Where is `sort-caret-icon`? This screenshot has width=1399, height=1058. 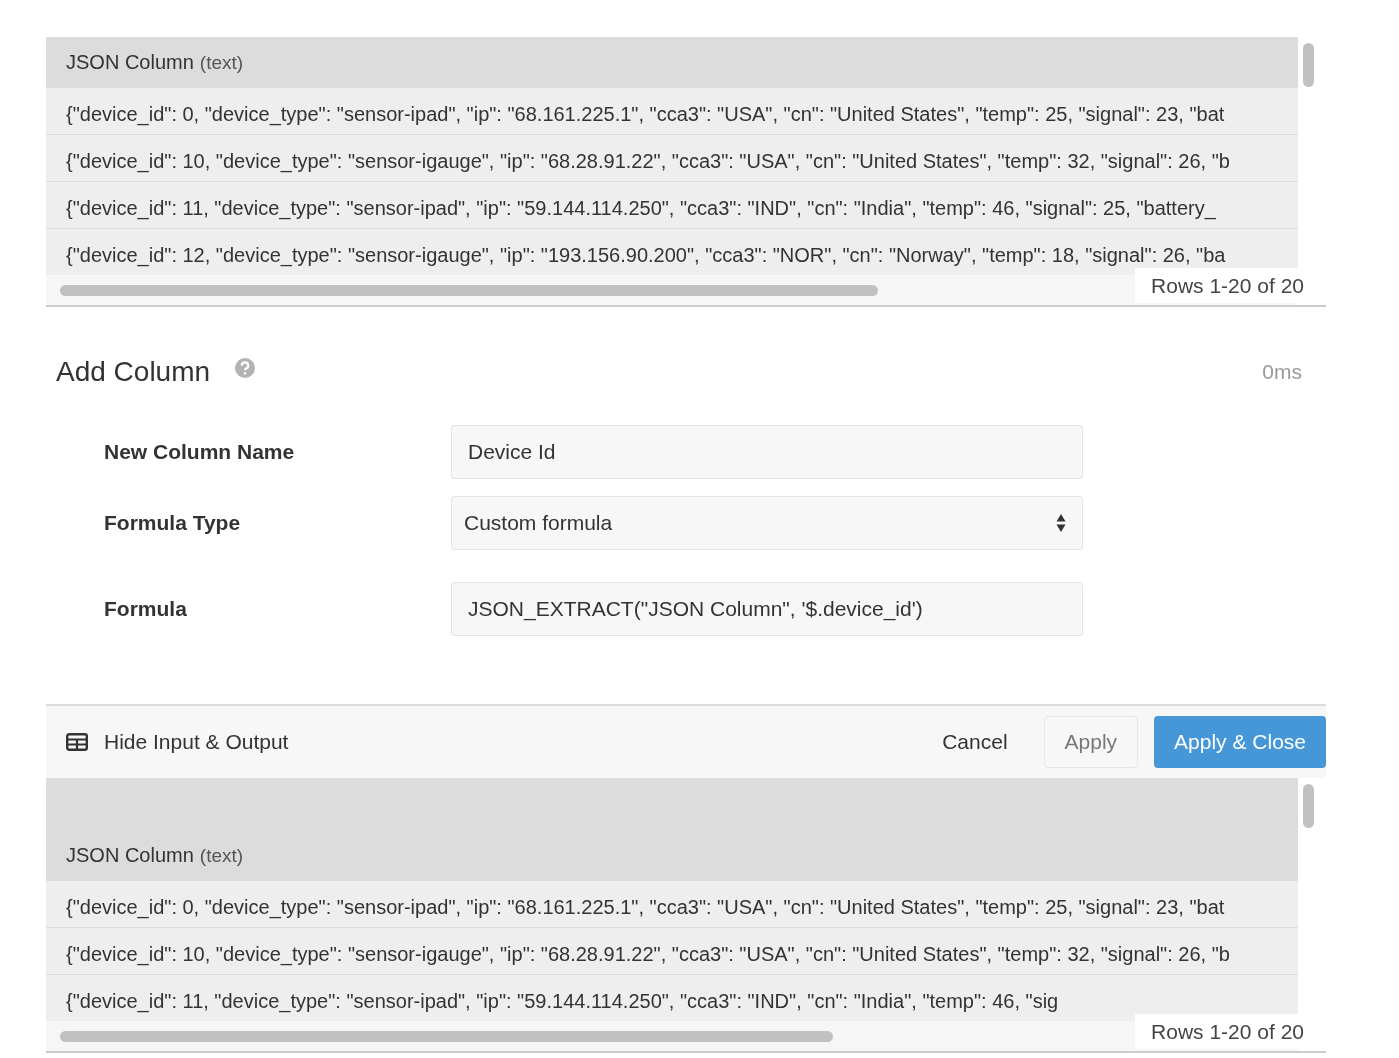
sort-caret-icon is located at coordinates (1061, 523).